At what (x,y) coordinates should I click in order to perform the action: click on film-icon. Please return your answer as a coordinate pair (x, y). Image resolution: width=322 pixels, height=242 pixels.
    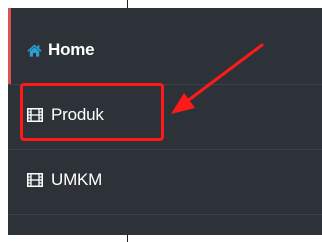
    Looking at the image, I should click on (35, 180).